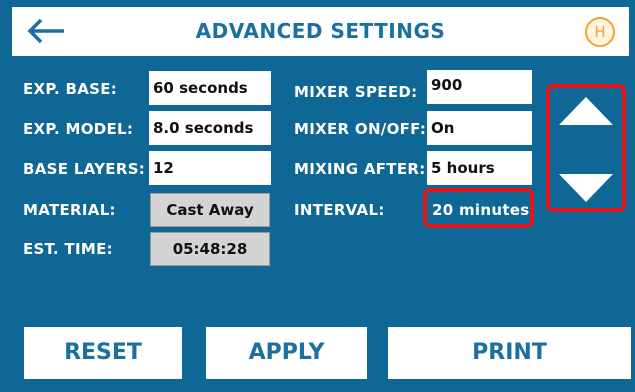 Image resolution: width=635 pixels, height=392 pixels. Describe the element at coordinates (509, 353) in the screenshot. I see `print-button: PRINT` at that location.